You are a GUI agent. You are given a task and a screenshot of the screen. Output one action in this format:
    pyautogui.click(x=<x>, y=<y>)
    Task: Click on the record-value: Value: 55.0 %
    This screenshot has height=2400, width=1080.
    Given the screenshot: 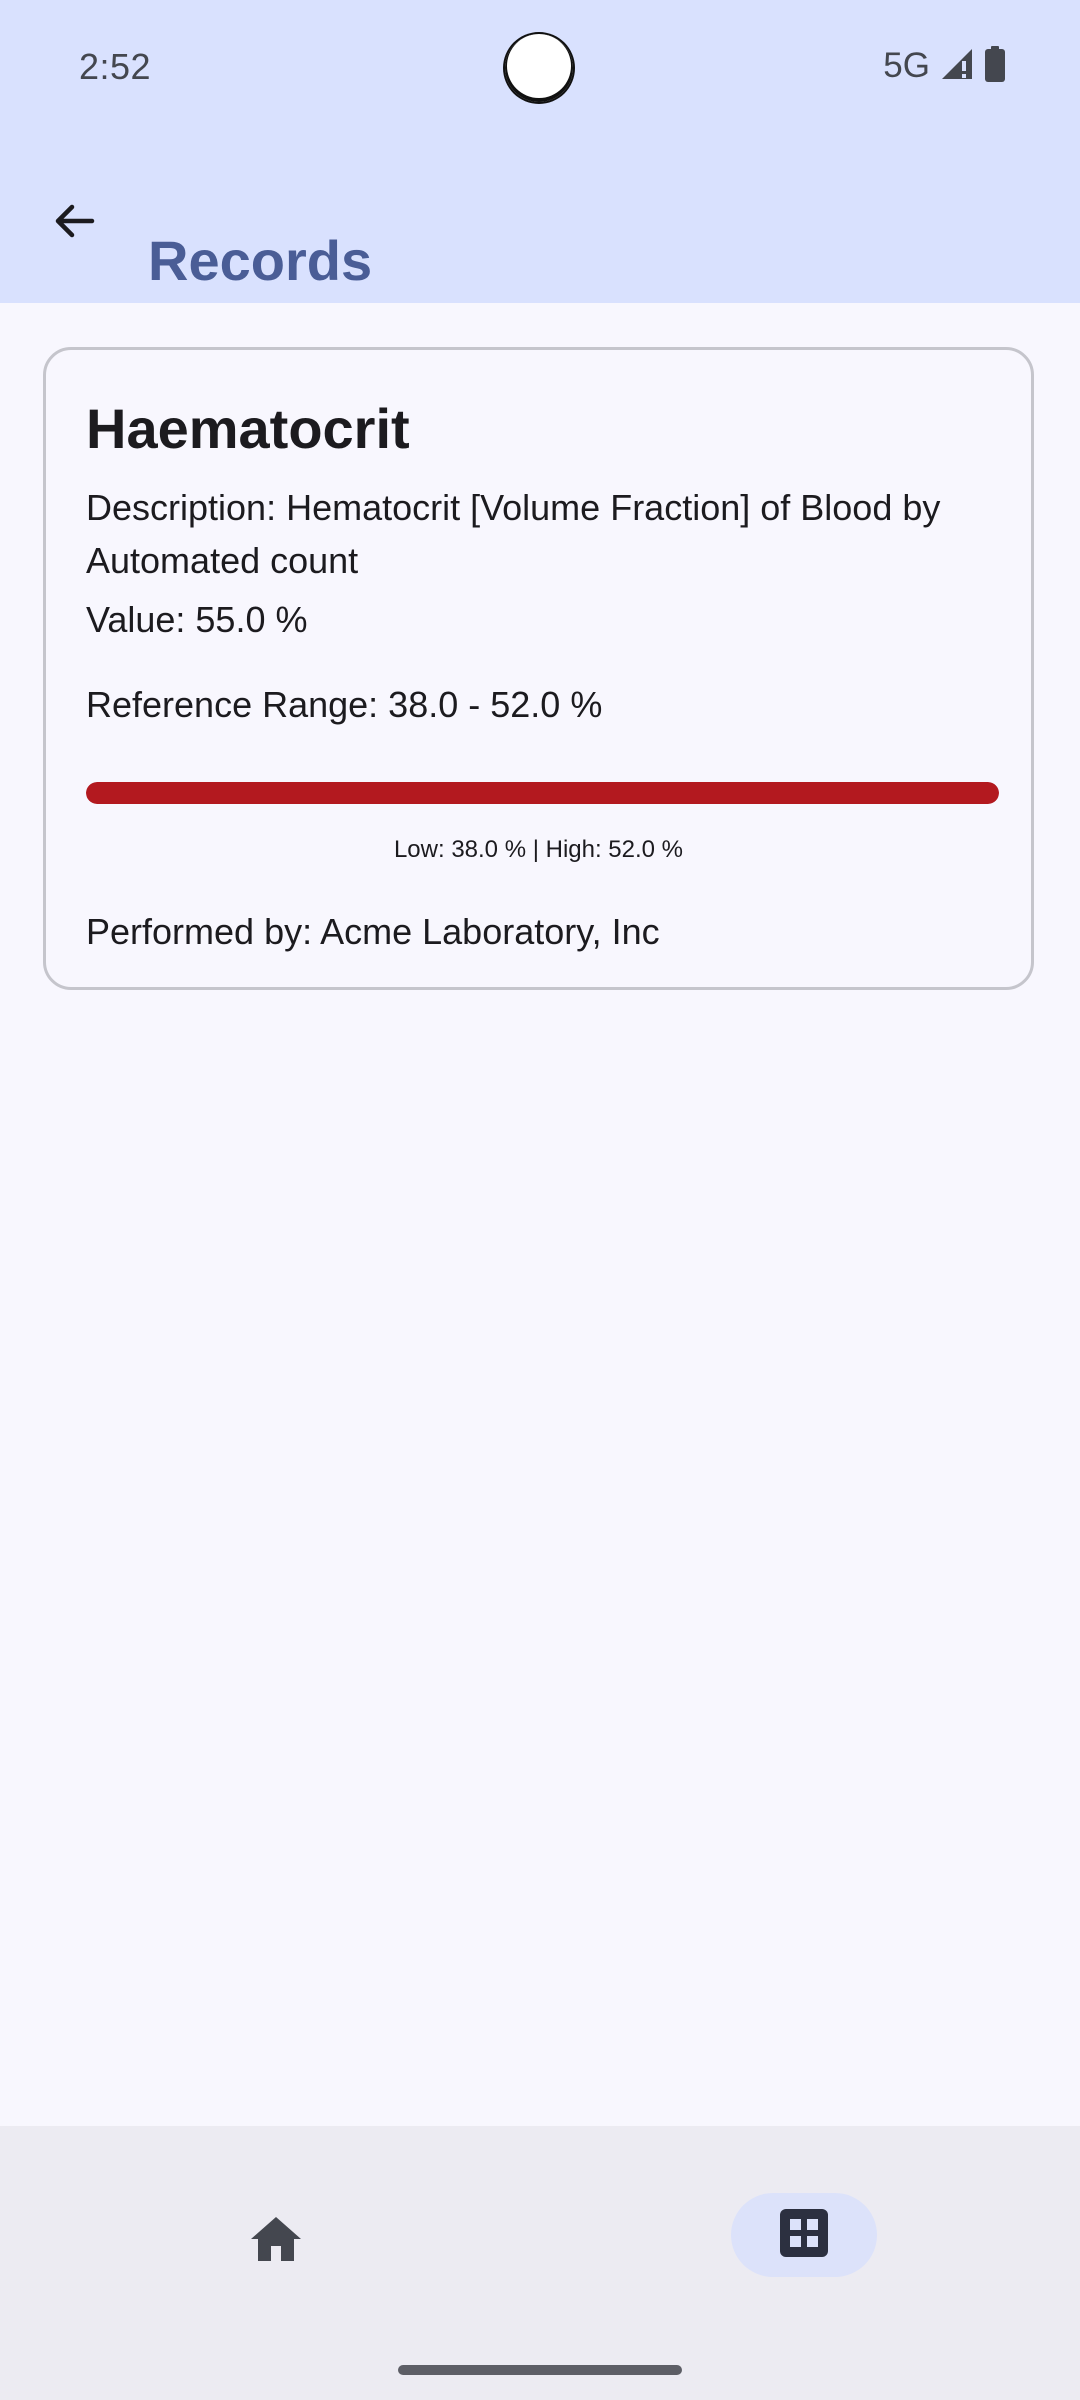 What is the action you would take?
    pyautogui.click(x=197, y=619)
    